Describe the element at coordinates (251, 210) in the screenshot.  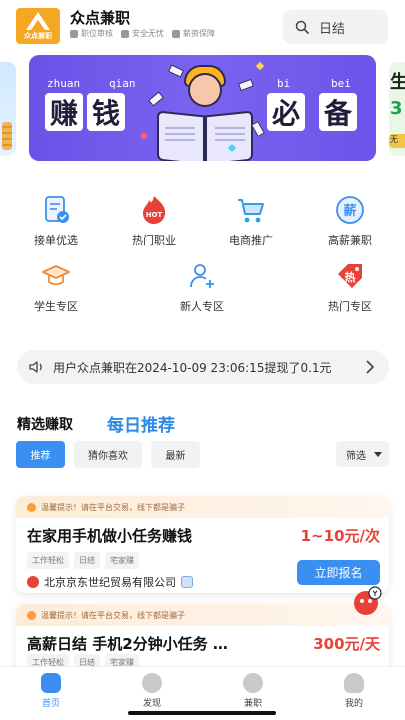
I see `shopping-cart-icon` at that location.